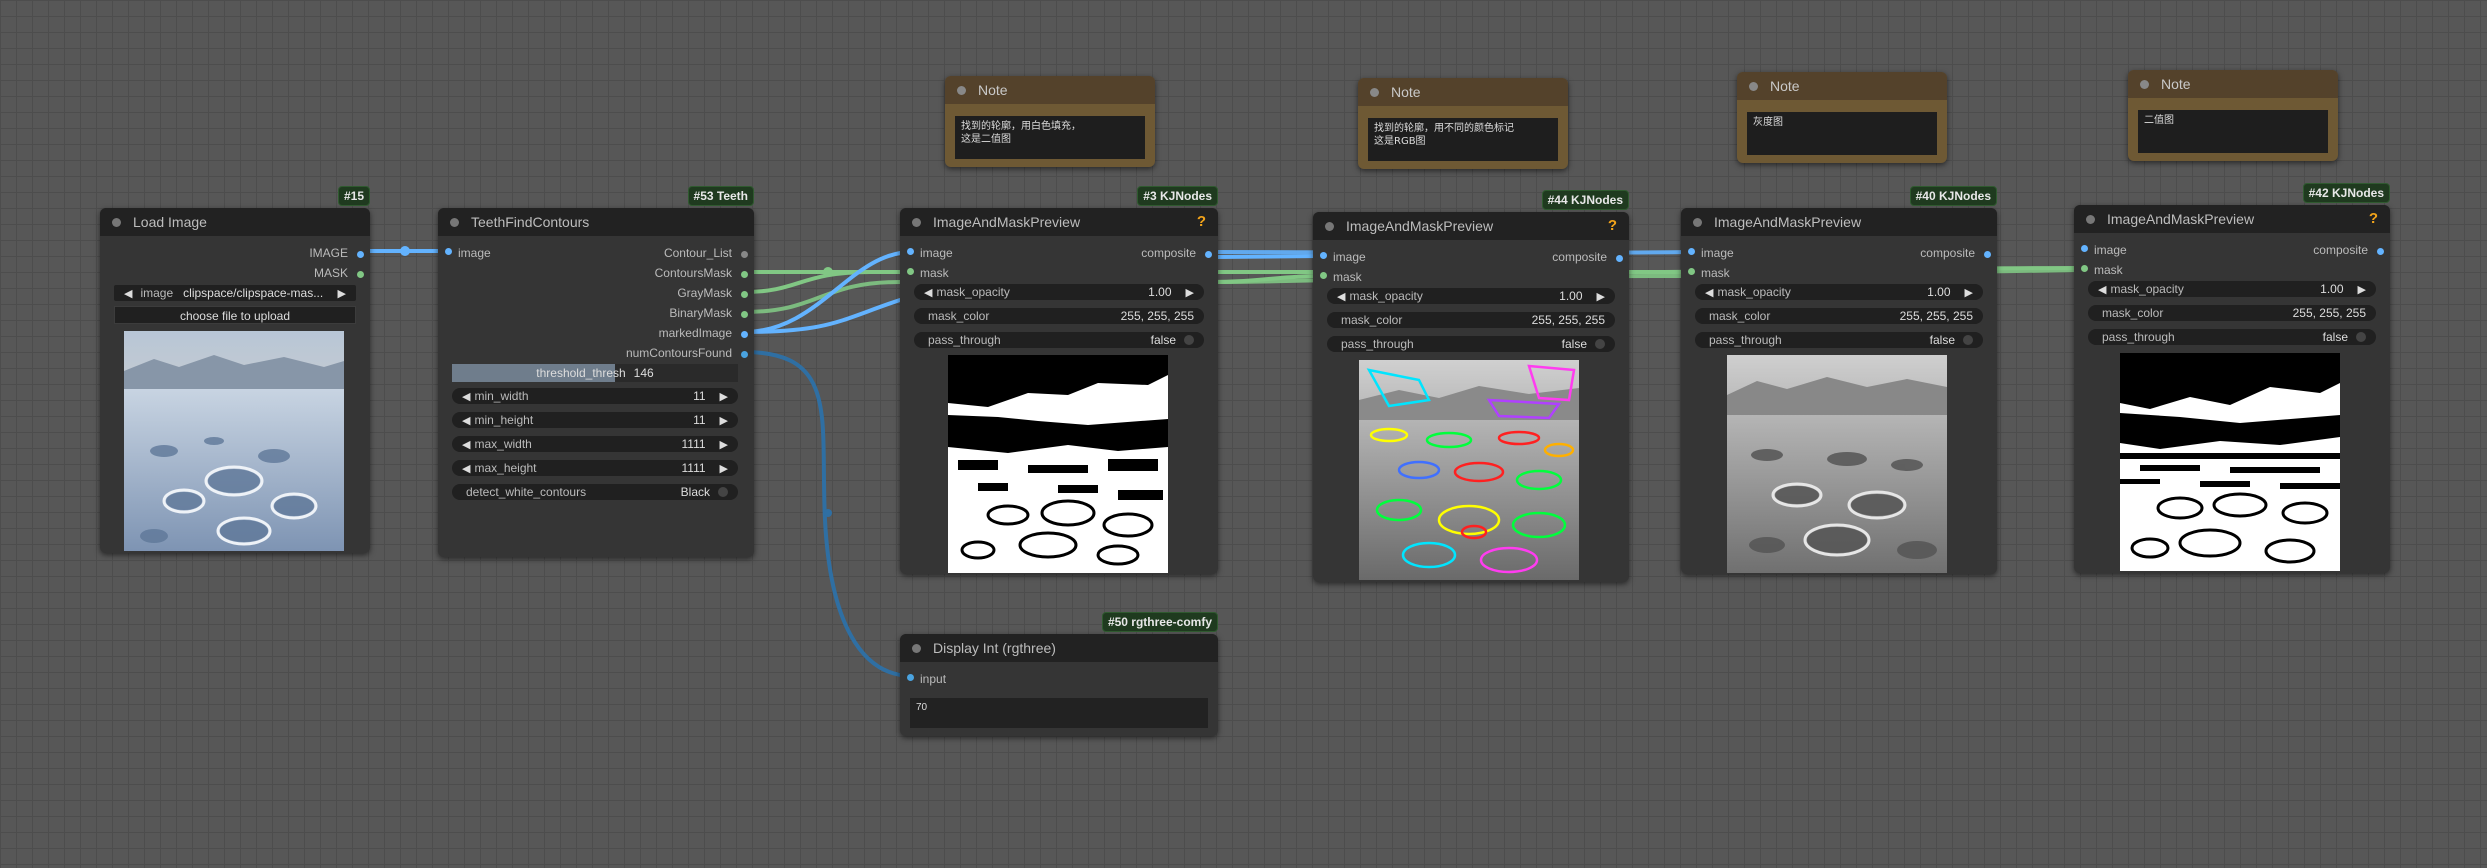 The image size is (2487, 868). I want to click on input-socket-input, so click(910, 677).